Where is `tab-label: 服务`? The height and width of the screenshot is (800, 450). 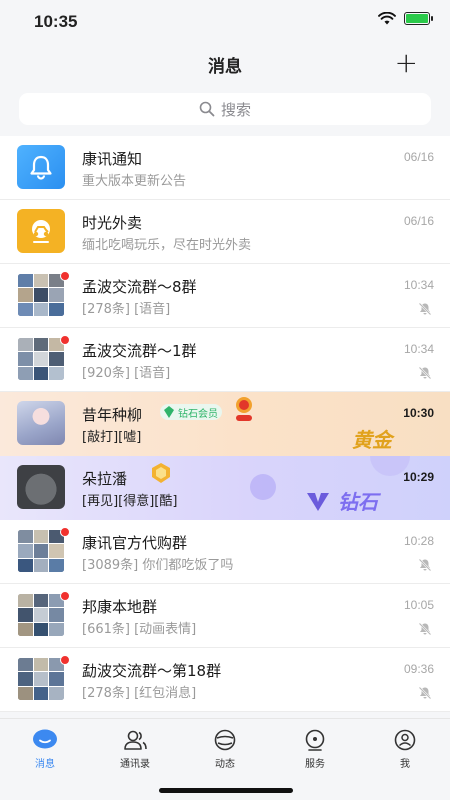 tab-label: 服务 is located at coordinates (315, 764).